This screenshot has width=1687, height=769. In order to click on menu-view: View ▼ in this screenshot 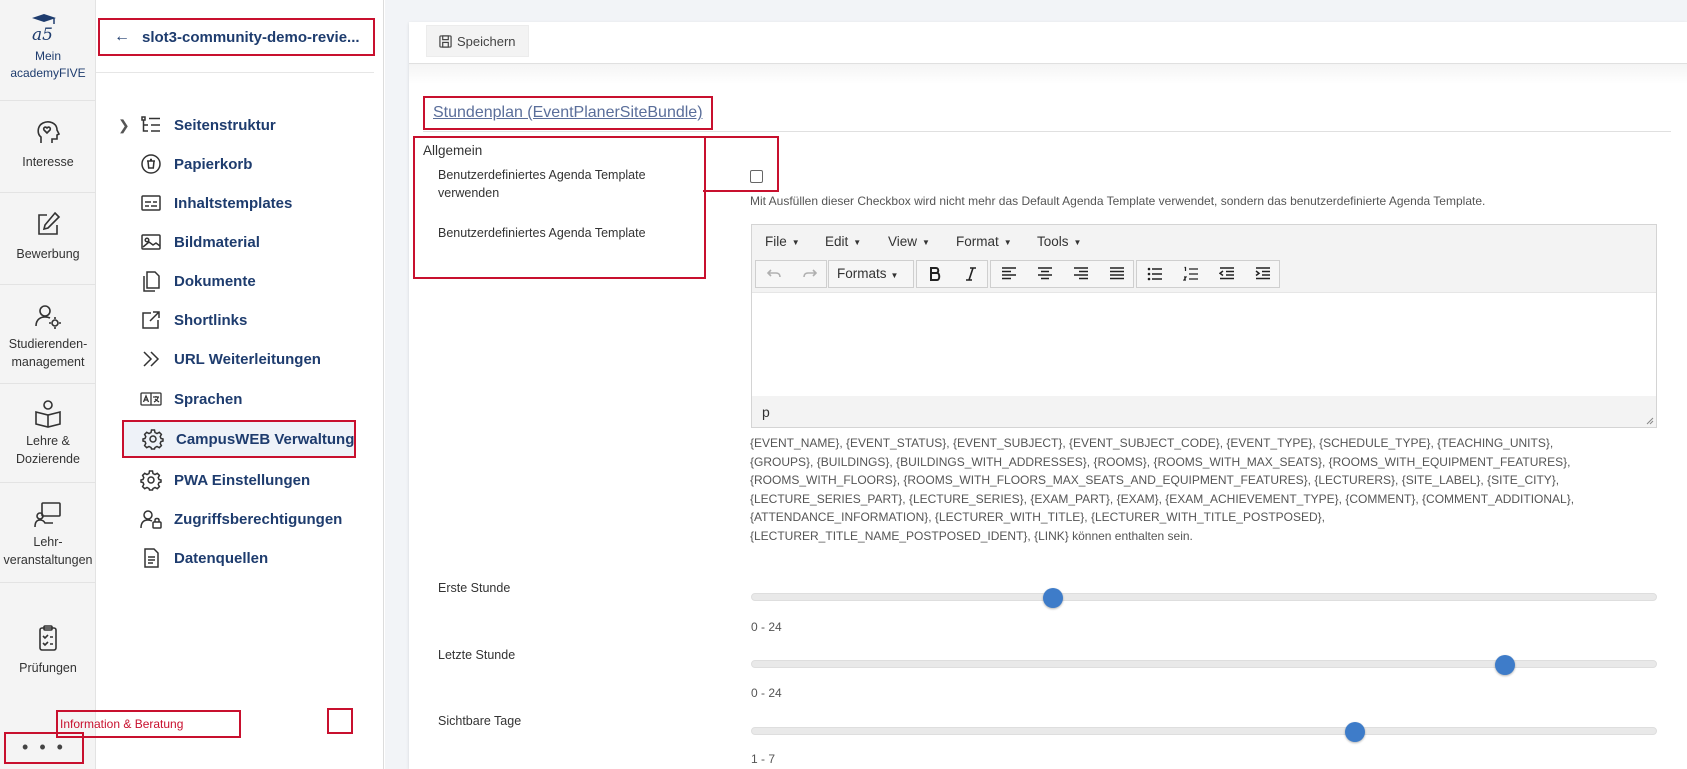, I will do `click(909, 241)`.